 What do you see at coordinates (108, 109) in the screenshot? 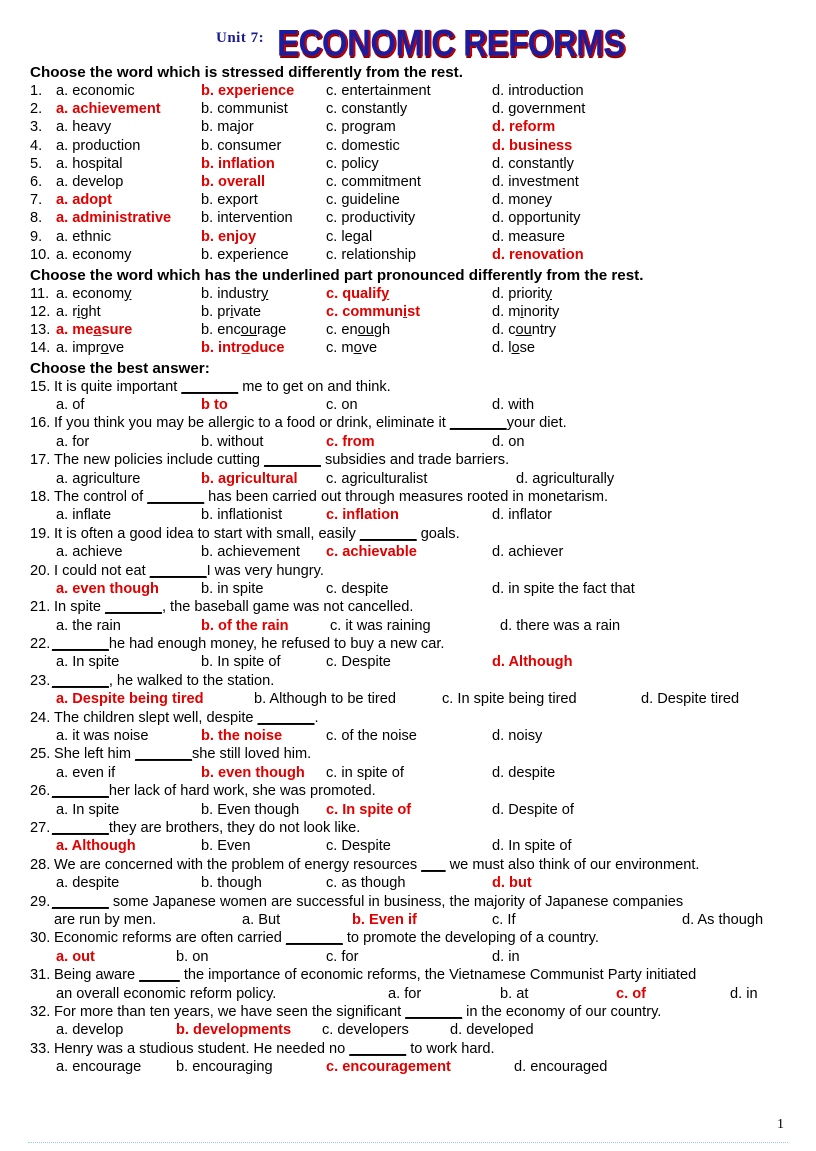
I see `option-a: a. achievement` at bounding box center [108, 109].